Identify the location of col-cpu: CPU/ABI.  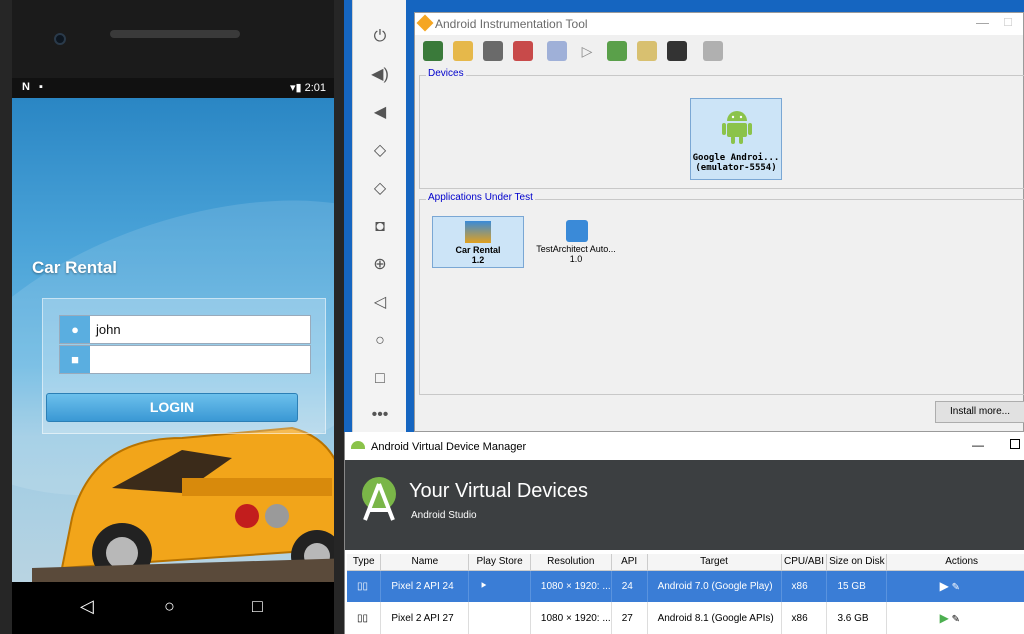
(804, 562).